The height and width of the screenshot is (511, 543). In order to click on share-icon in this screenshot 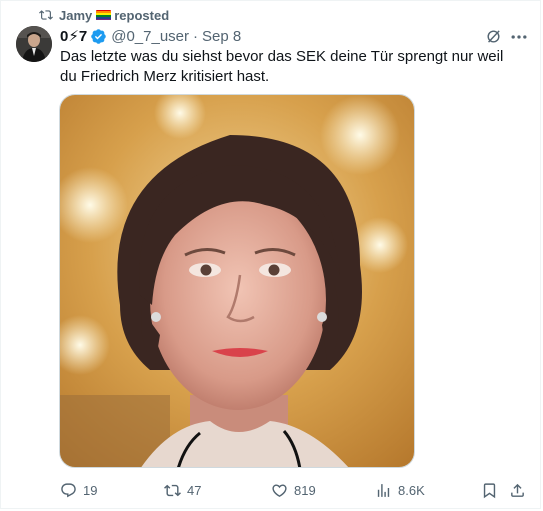, I will do `click(517, 490)`.